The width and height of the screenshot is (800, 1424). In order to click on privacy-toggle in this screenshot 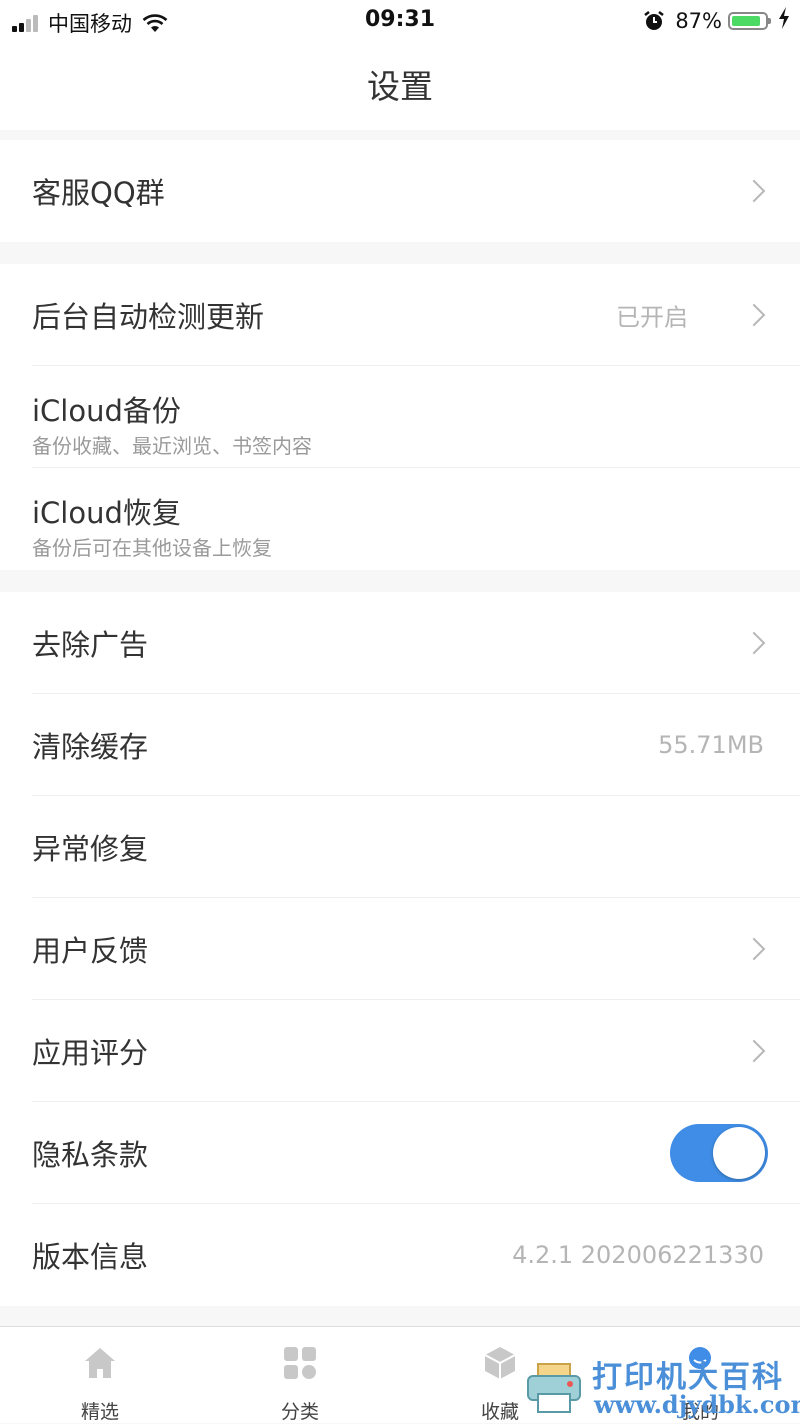, I will do `click(719, 1153)`.